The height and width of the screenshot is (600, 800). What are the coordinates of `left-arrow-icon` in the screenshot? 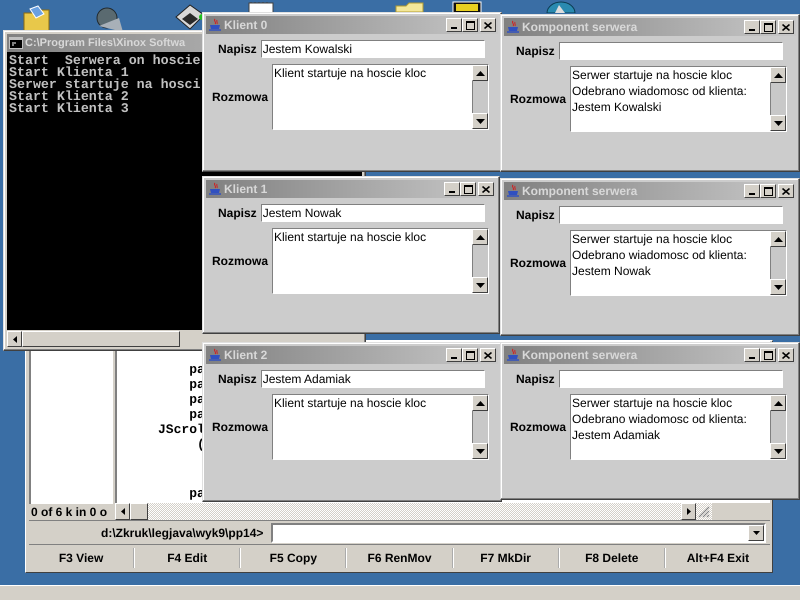 It's located at (14, 339).